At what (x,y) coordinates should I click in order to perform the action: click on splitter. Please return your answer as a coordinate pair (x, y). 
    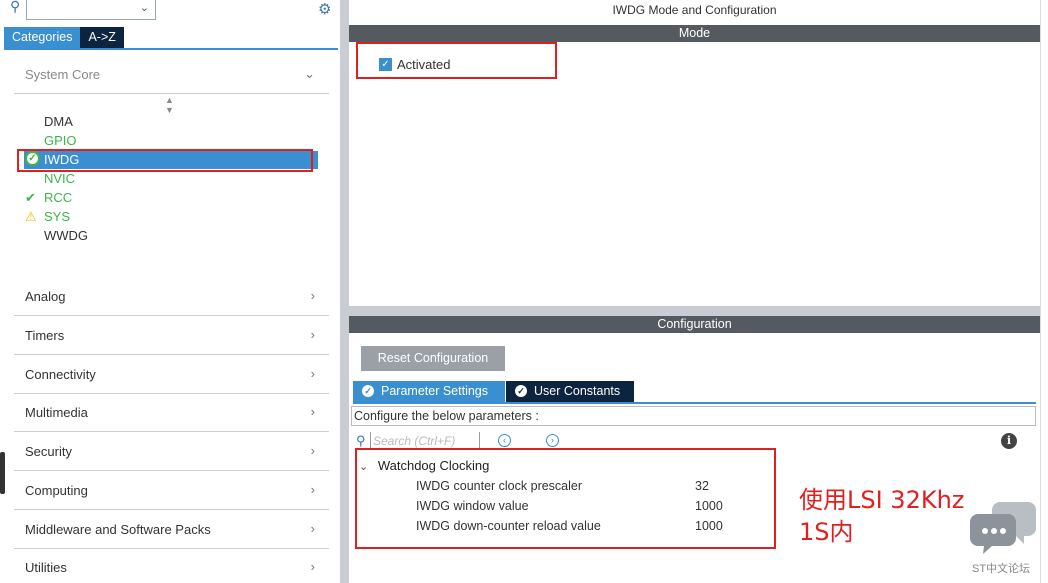
    Looking at the image, I should click on (344, 291).